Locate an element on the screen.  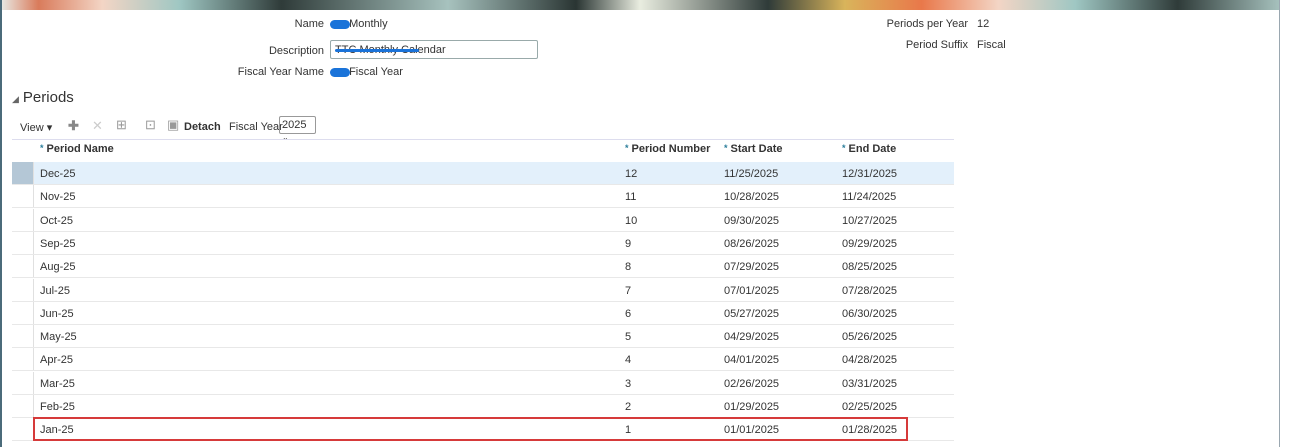
end-date-cell: 02/25/2025 is located at coordinates (870, 407).